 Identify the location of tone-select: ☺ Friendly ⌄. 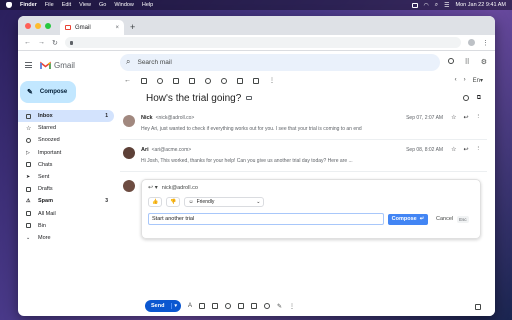
(224, 202).